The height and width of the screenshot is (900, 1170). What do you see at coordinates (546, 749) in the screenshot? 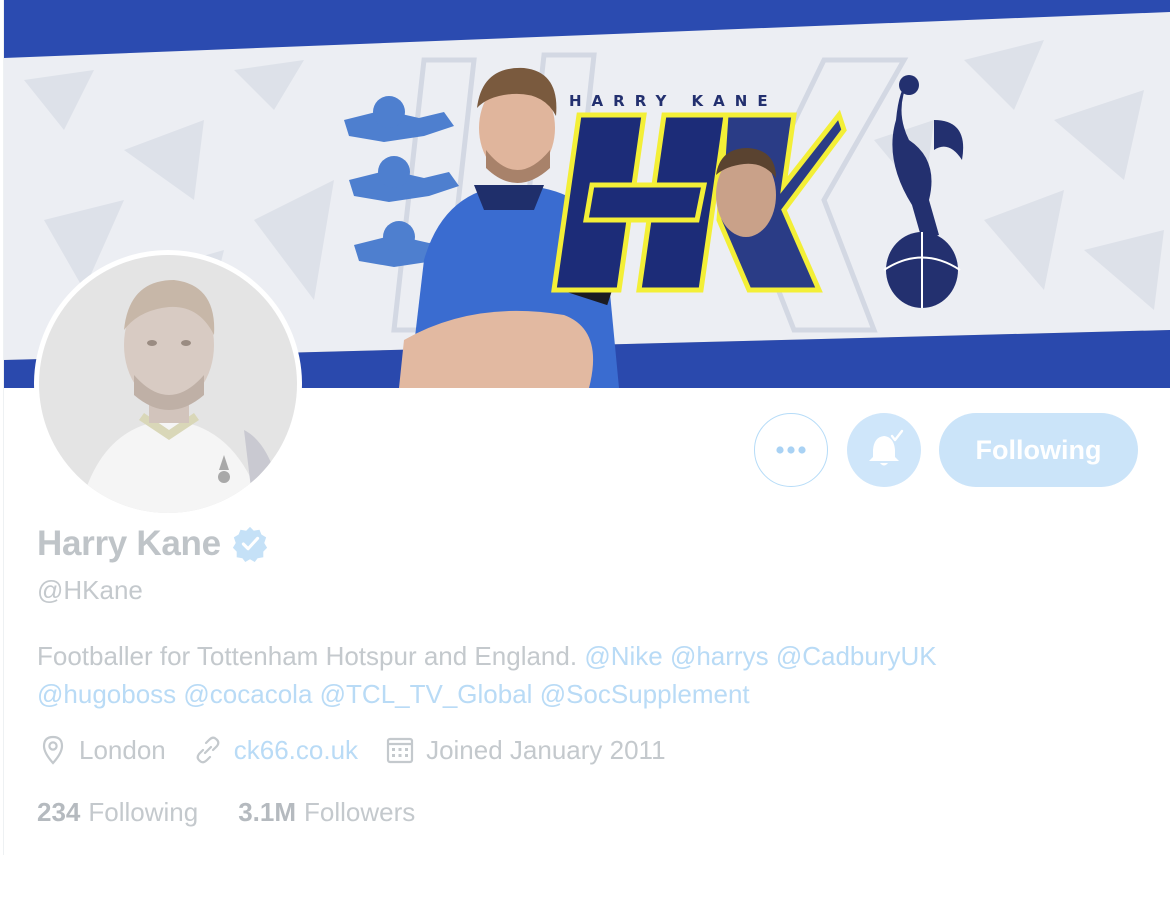
I see `joined-date: Joined January 2011` at bounding box center [546, 749].